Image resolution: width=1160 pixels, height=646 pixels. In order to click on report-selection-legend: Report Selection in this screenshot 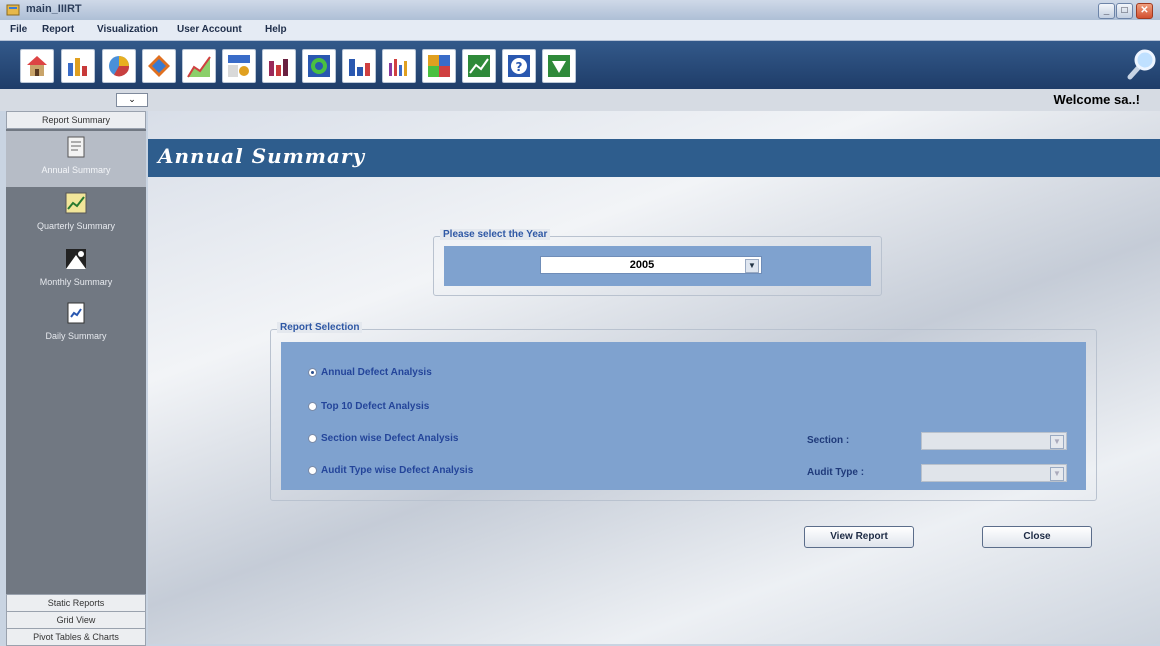, I will do `click(320, 327)`.